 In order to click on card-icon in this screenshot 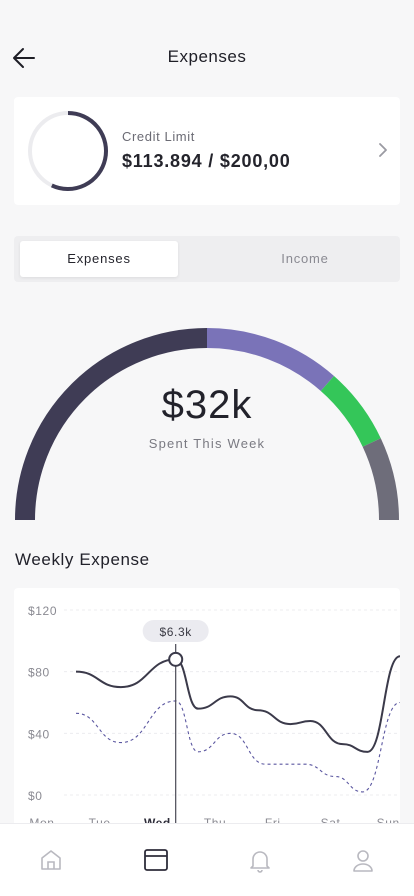, I will do `click(156, 860)`.